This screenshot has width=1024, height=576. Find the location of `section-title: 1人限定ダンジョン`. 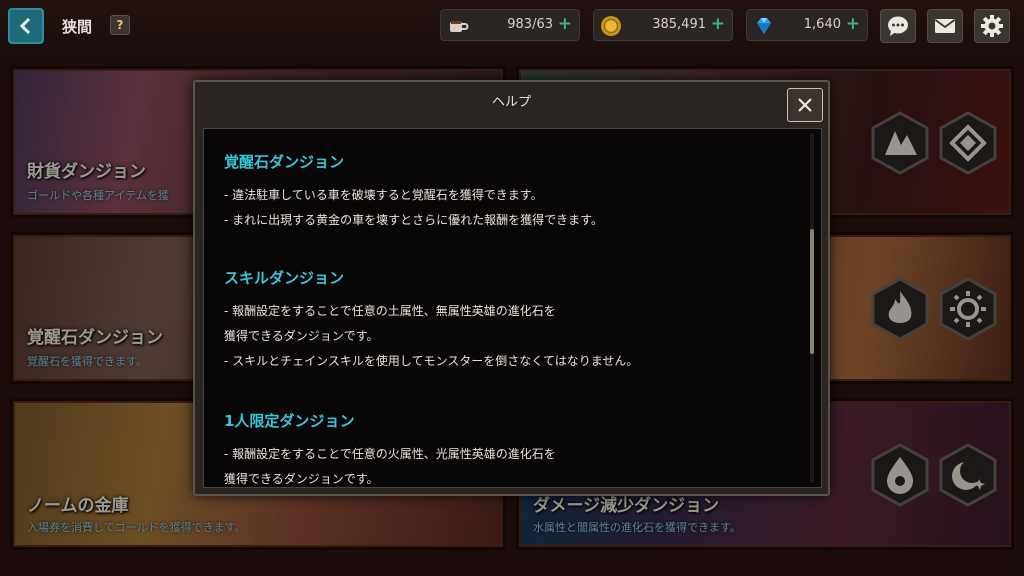

section-title: 1人限定ダンジョン is located at coordinates (289, 421).